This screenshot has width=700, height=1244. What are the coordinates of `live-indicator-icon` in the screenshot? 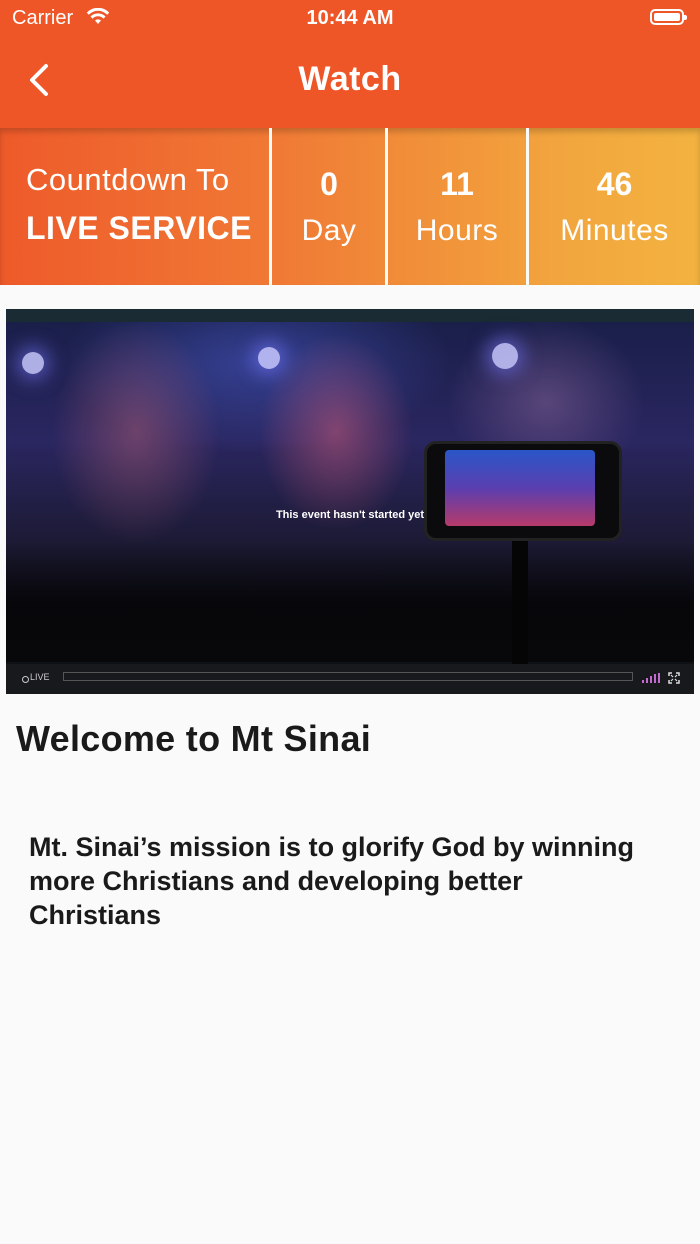 It's located at (25, 679).